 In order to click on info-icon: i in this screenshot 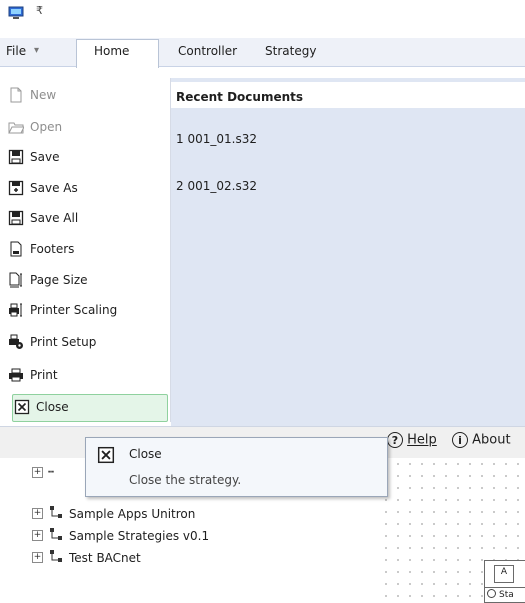, I will do `click(460, 440)`.